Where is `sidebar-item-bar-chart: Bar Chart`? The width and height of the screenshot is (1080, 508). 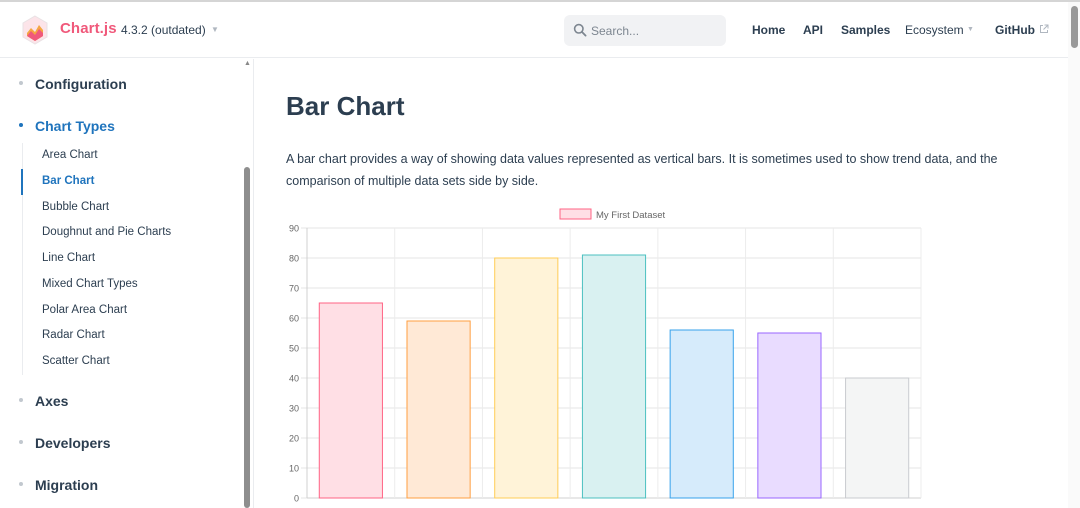 sidebar-item-bar-chart: Bar Chart is located at coordinates (68, 181).